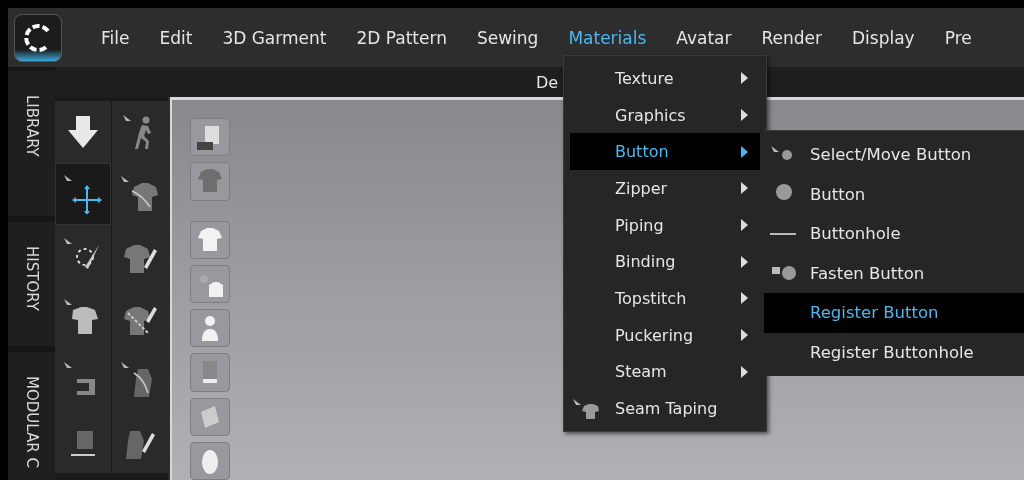 The width and height of the screenshot is (1024, 480). What do you see at coordinates (958, 37) in the screenshot?
I see `menu-item: Pre` at bounding box center [958, 37].